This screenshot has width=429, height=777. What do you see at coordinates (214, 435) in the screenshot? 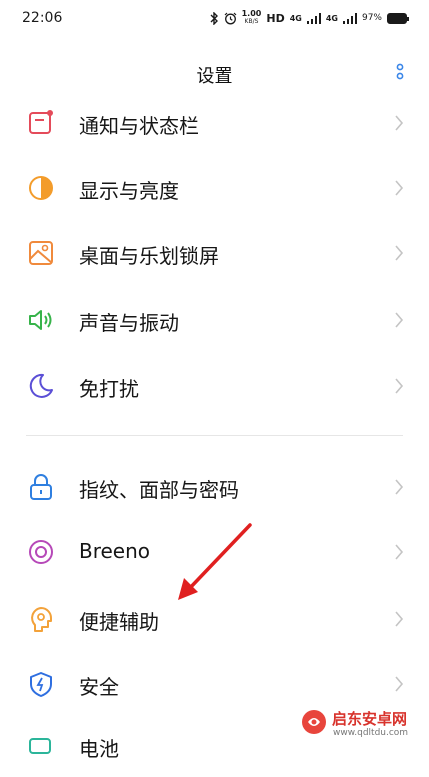
I see `section-divider` at bounding box center [214, 435].